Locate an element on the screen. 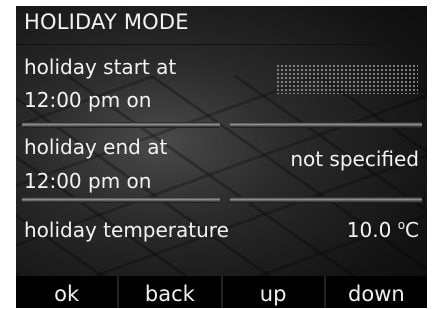  holiday-temperature-value: 10.0 oC is located at coordinates (383, 230).